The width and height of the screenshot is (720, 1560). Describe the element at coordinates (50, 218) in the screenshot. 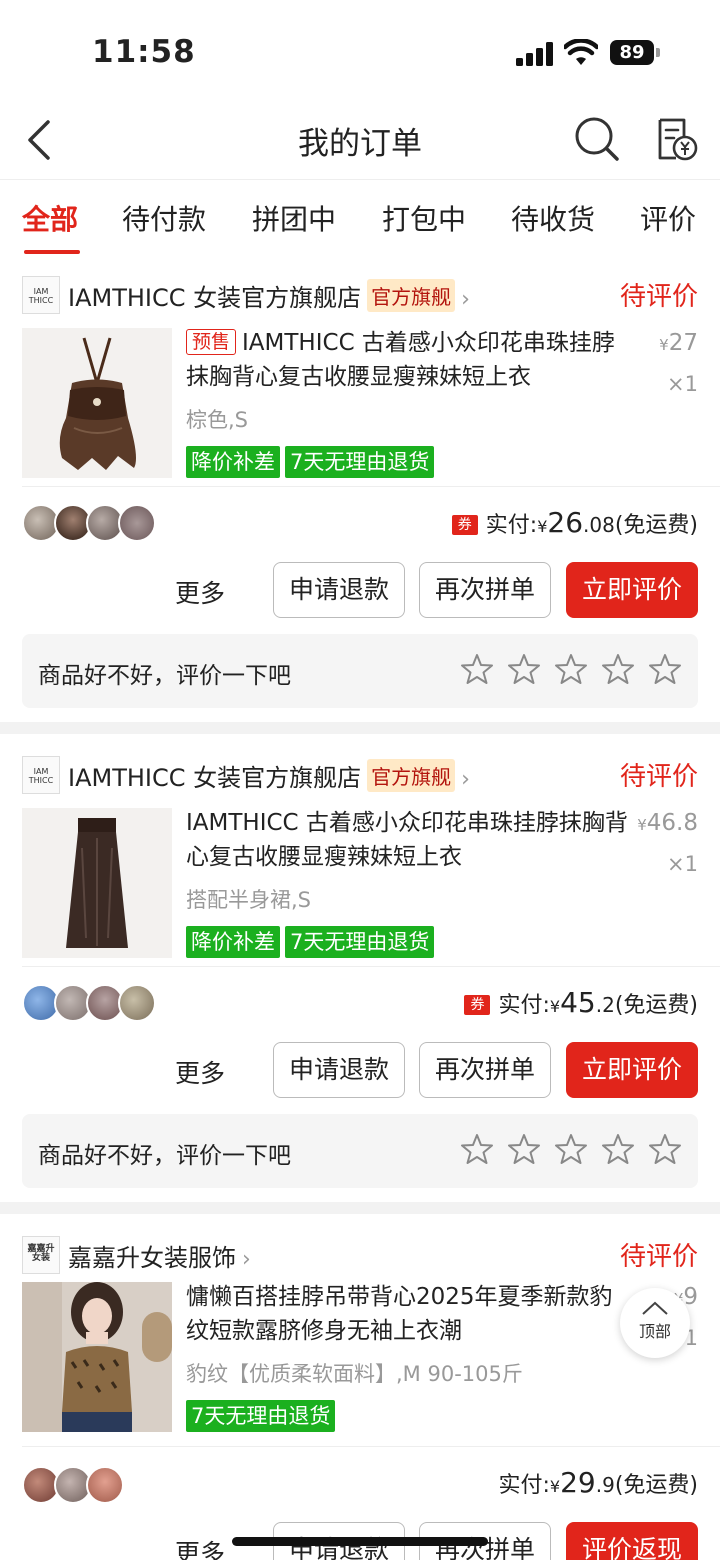

I see `tab-all: 全部` at that location.